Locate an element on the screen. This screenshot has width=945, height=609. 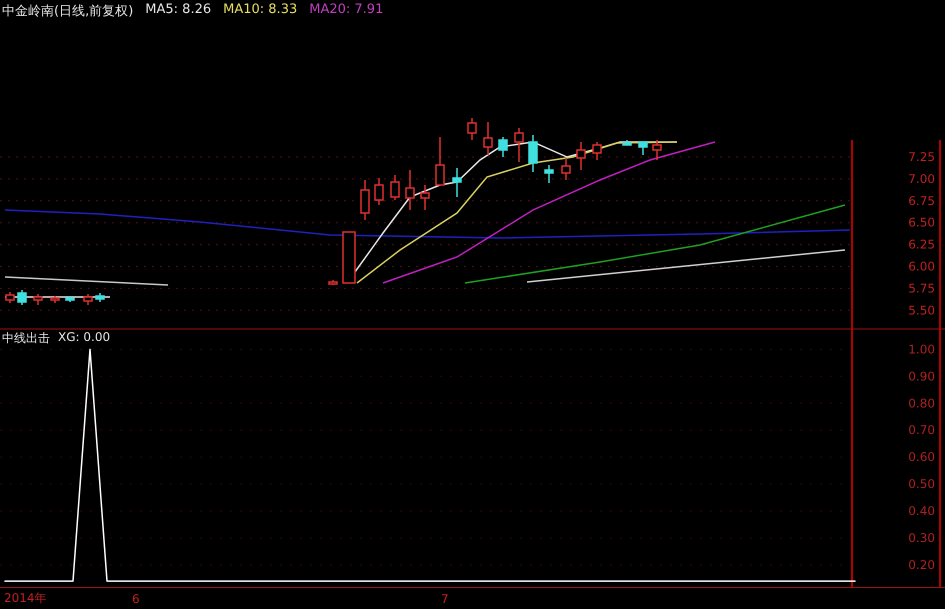
indicator-tick-label: 0.80 is located at coordinates (921, 403).